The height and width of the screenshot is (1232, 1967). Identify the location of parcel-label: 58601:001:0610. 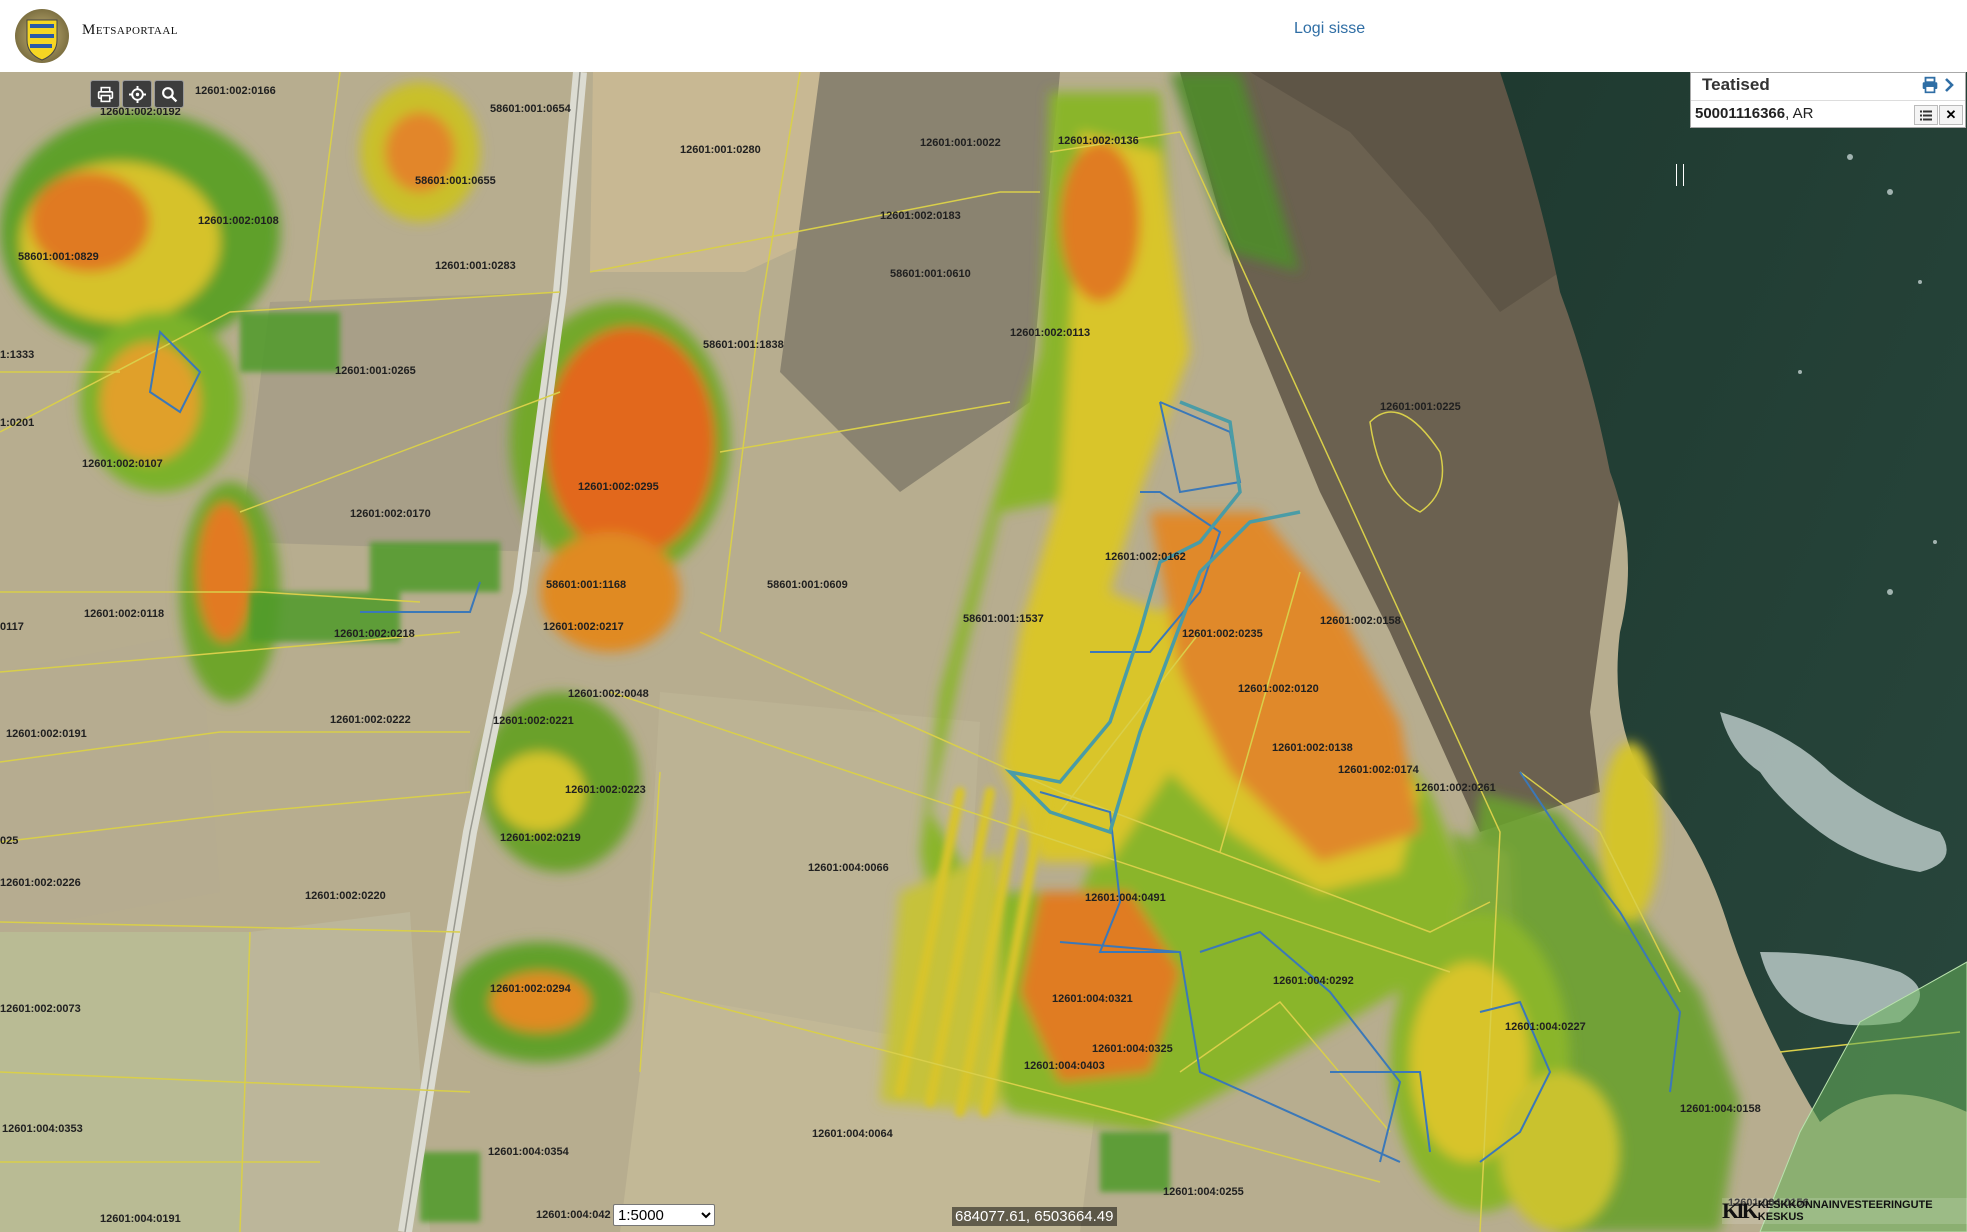
(930, 274).